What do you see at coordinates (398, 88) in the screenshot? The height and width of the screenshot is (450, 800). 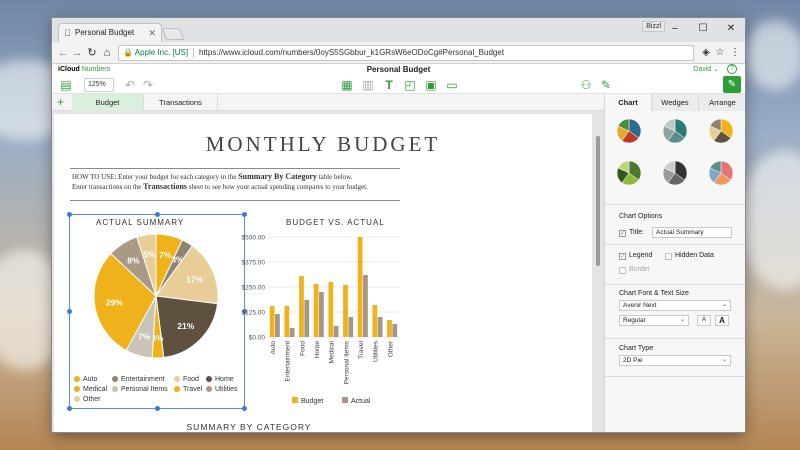 I see `toolbar: ▤ 125% ⌄ ↶ ↷ ▦ ▥ T ◰ ▣ ▭ ⚇ ✎ ✎` at bounding box center [398, 88].